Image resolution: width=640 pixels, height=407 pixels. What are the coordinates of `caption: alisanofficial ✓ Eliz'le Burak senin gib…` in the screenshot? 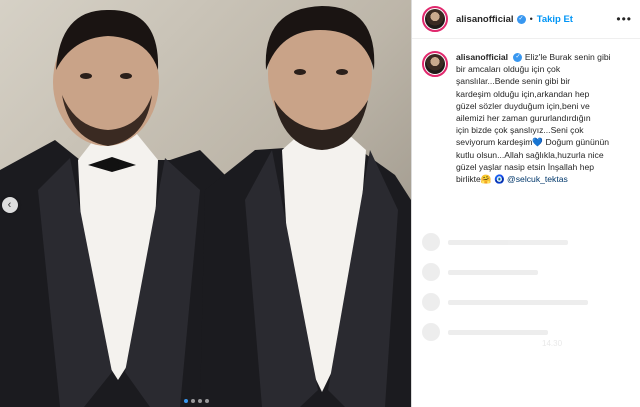 It's located at (526, 112).